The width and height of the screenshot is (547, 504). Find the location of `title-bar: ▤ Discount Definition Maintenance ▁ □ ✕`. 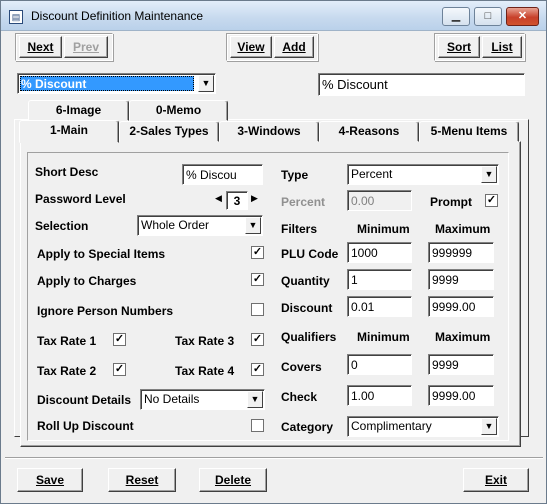

title-bar: ▤ Discount Definition Maintenance ▁ □ ✕ is located at coordinates (273, 16).